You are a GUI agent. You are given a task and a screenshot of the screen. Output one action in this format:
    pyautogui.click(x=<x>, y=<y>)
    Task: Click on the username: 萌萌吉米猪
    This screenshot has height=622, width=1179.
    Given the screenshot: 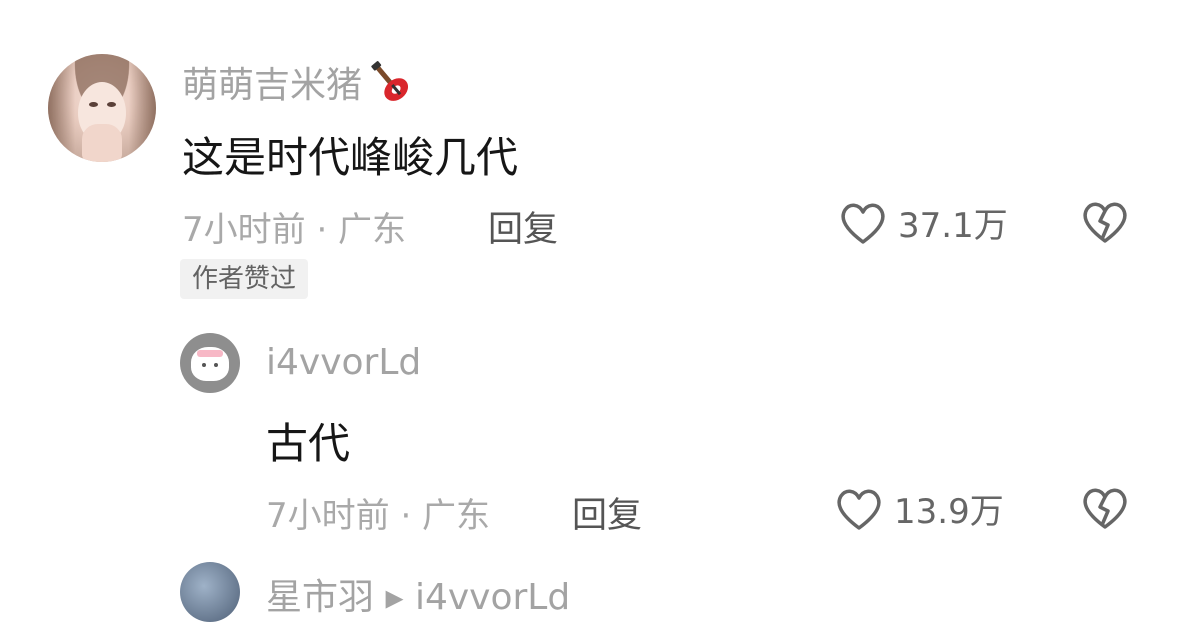 What is the action you would take?
    pyautogui.click(x=299, y=86)
    